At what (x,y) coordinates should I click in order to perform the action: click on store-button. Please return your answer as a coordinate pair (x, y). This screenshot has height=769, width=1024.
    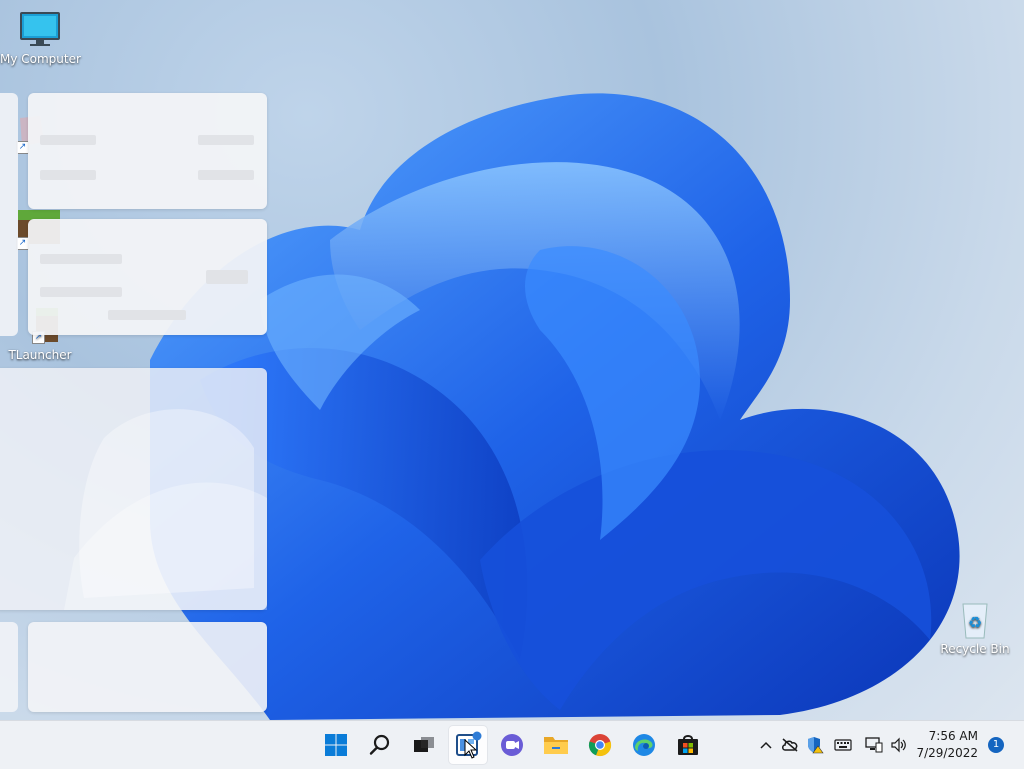
    Looking at the image, I should click on (688, 745).